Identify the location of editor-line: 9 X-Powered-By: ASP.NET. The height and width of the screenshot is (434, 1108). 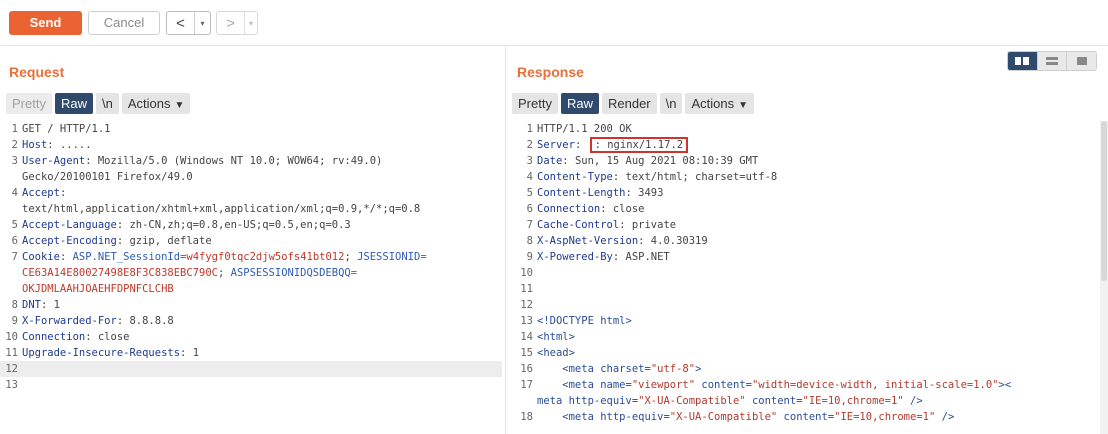
(803, 257).